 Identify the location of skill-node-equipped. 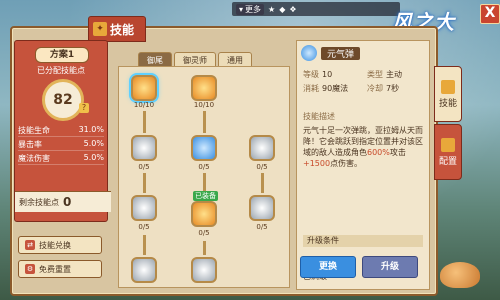
(204, 214).